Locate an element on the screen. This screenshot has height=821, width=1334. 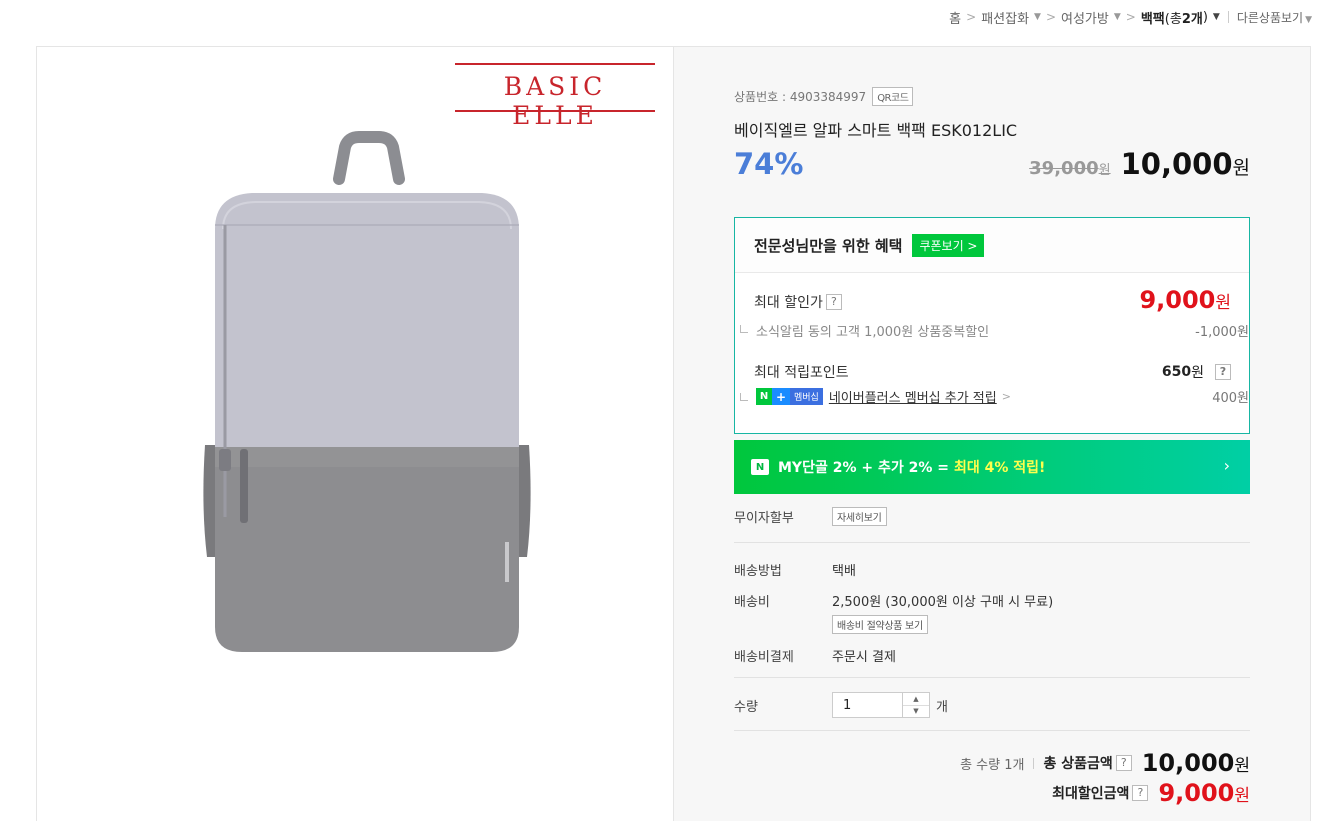
discount-rate: 74% is located at coordinates (769, 164).